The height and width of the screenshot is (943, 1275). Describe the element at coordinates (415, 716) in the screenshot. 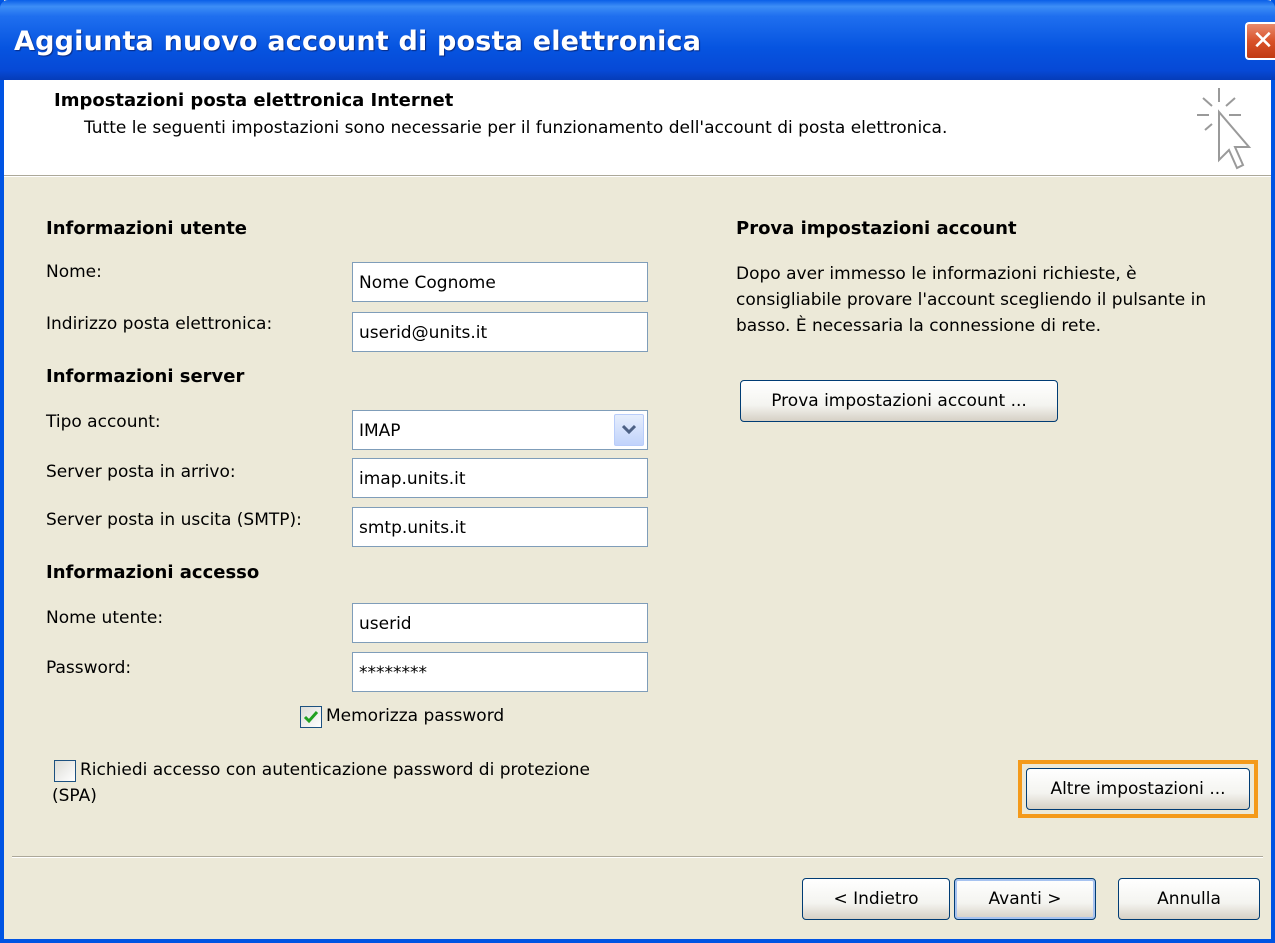

I see `remember-password-label: Memorizza password` at that location.